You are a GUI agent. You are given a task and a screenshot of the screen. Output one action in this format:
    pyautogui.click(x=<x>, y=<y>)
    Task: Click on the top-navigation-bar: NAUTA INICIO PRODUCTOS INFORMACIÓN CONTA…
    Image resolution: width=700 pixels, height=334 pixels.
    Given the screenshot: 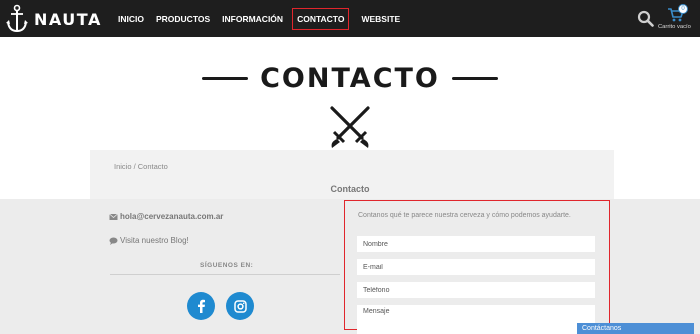 What is the action you would take?
    pyautogui.click(x=350, y=18)
    